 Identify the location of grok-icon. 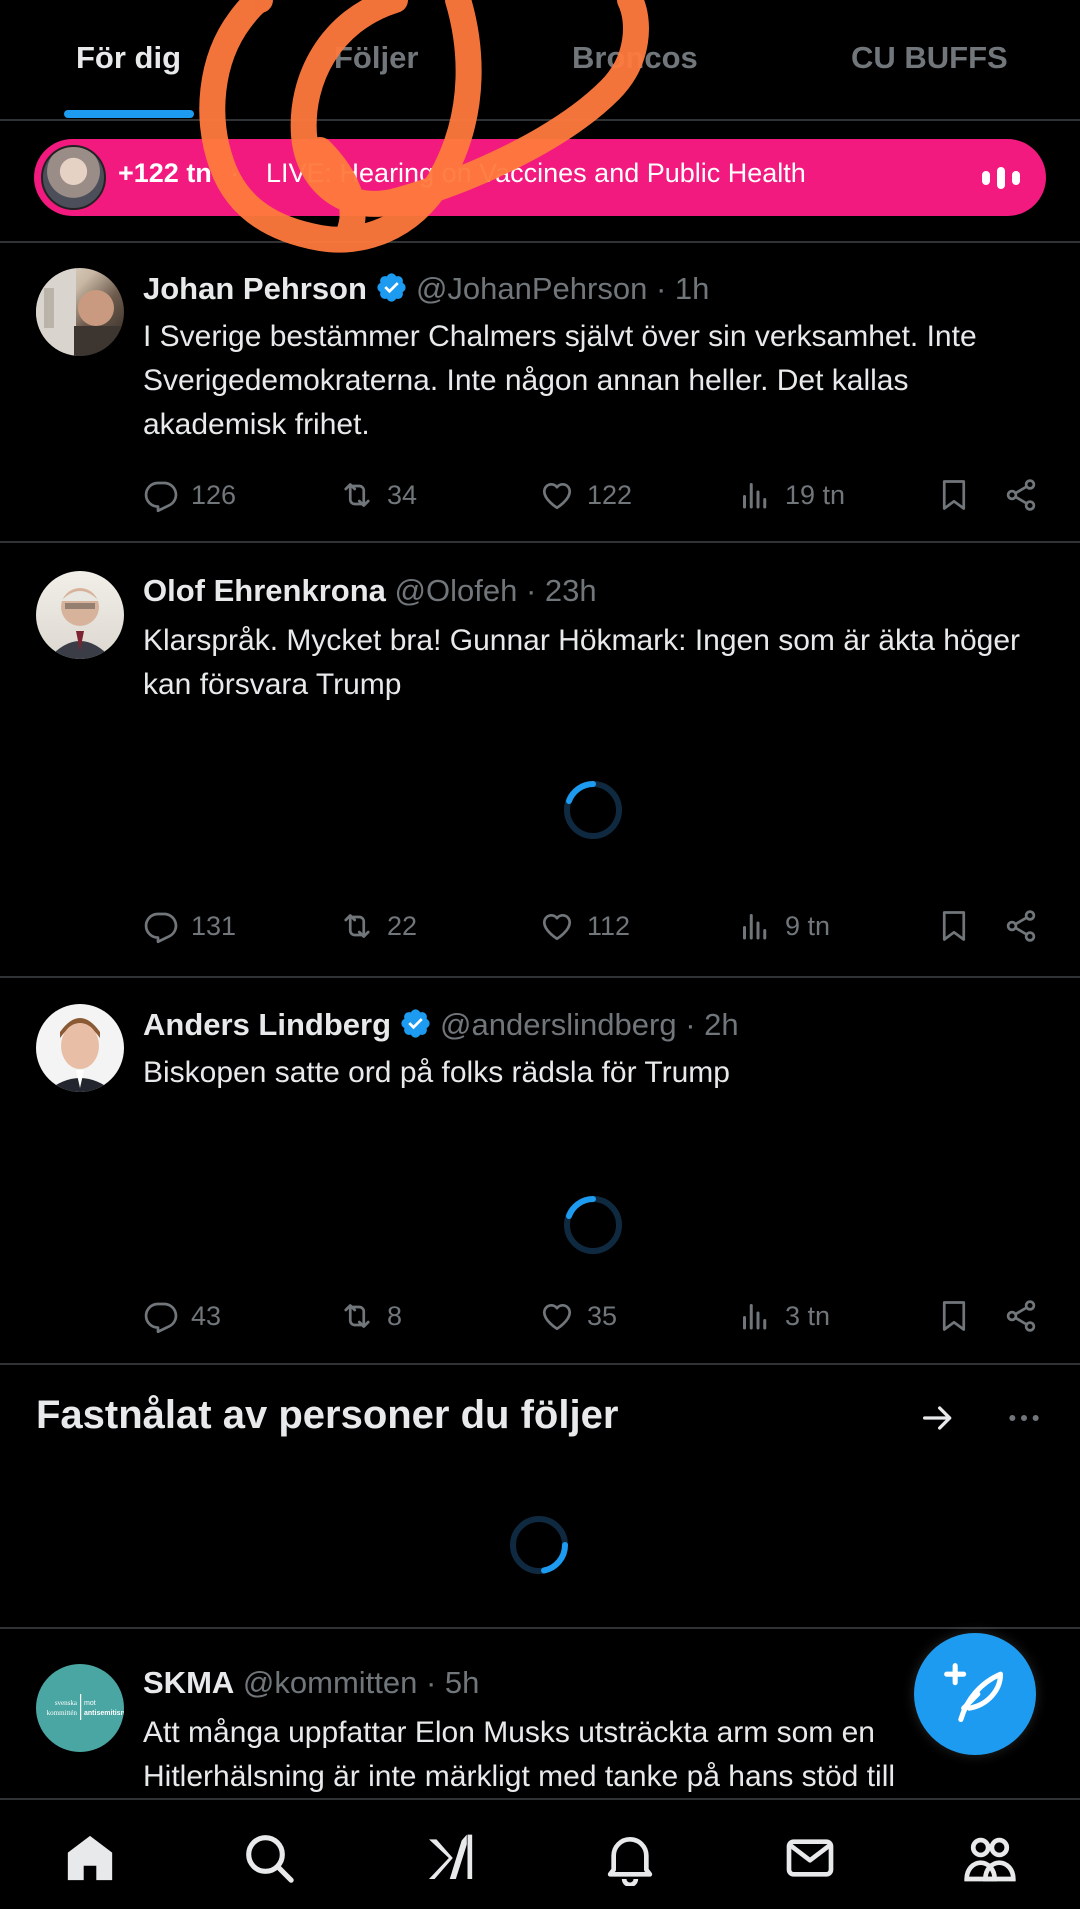
(450, 1858).